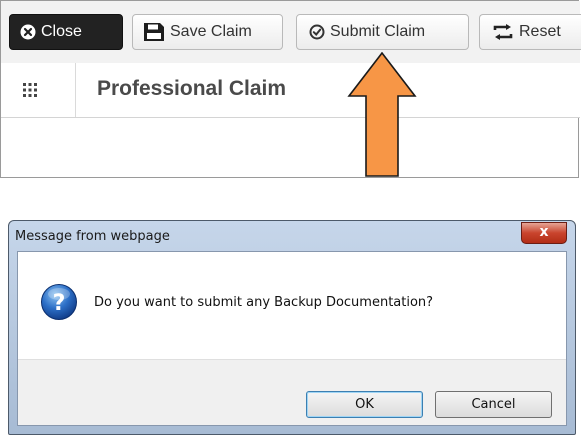 Image resolution: width=581 pixels, height=440 pixels. I want to click on submit-claim-label: Submit Claim, so click(378, 31).